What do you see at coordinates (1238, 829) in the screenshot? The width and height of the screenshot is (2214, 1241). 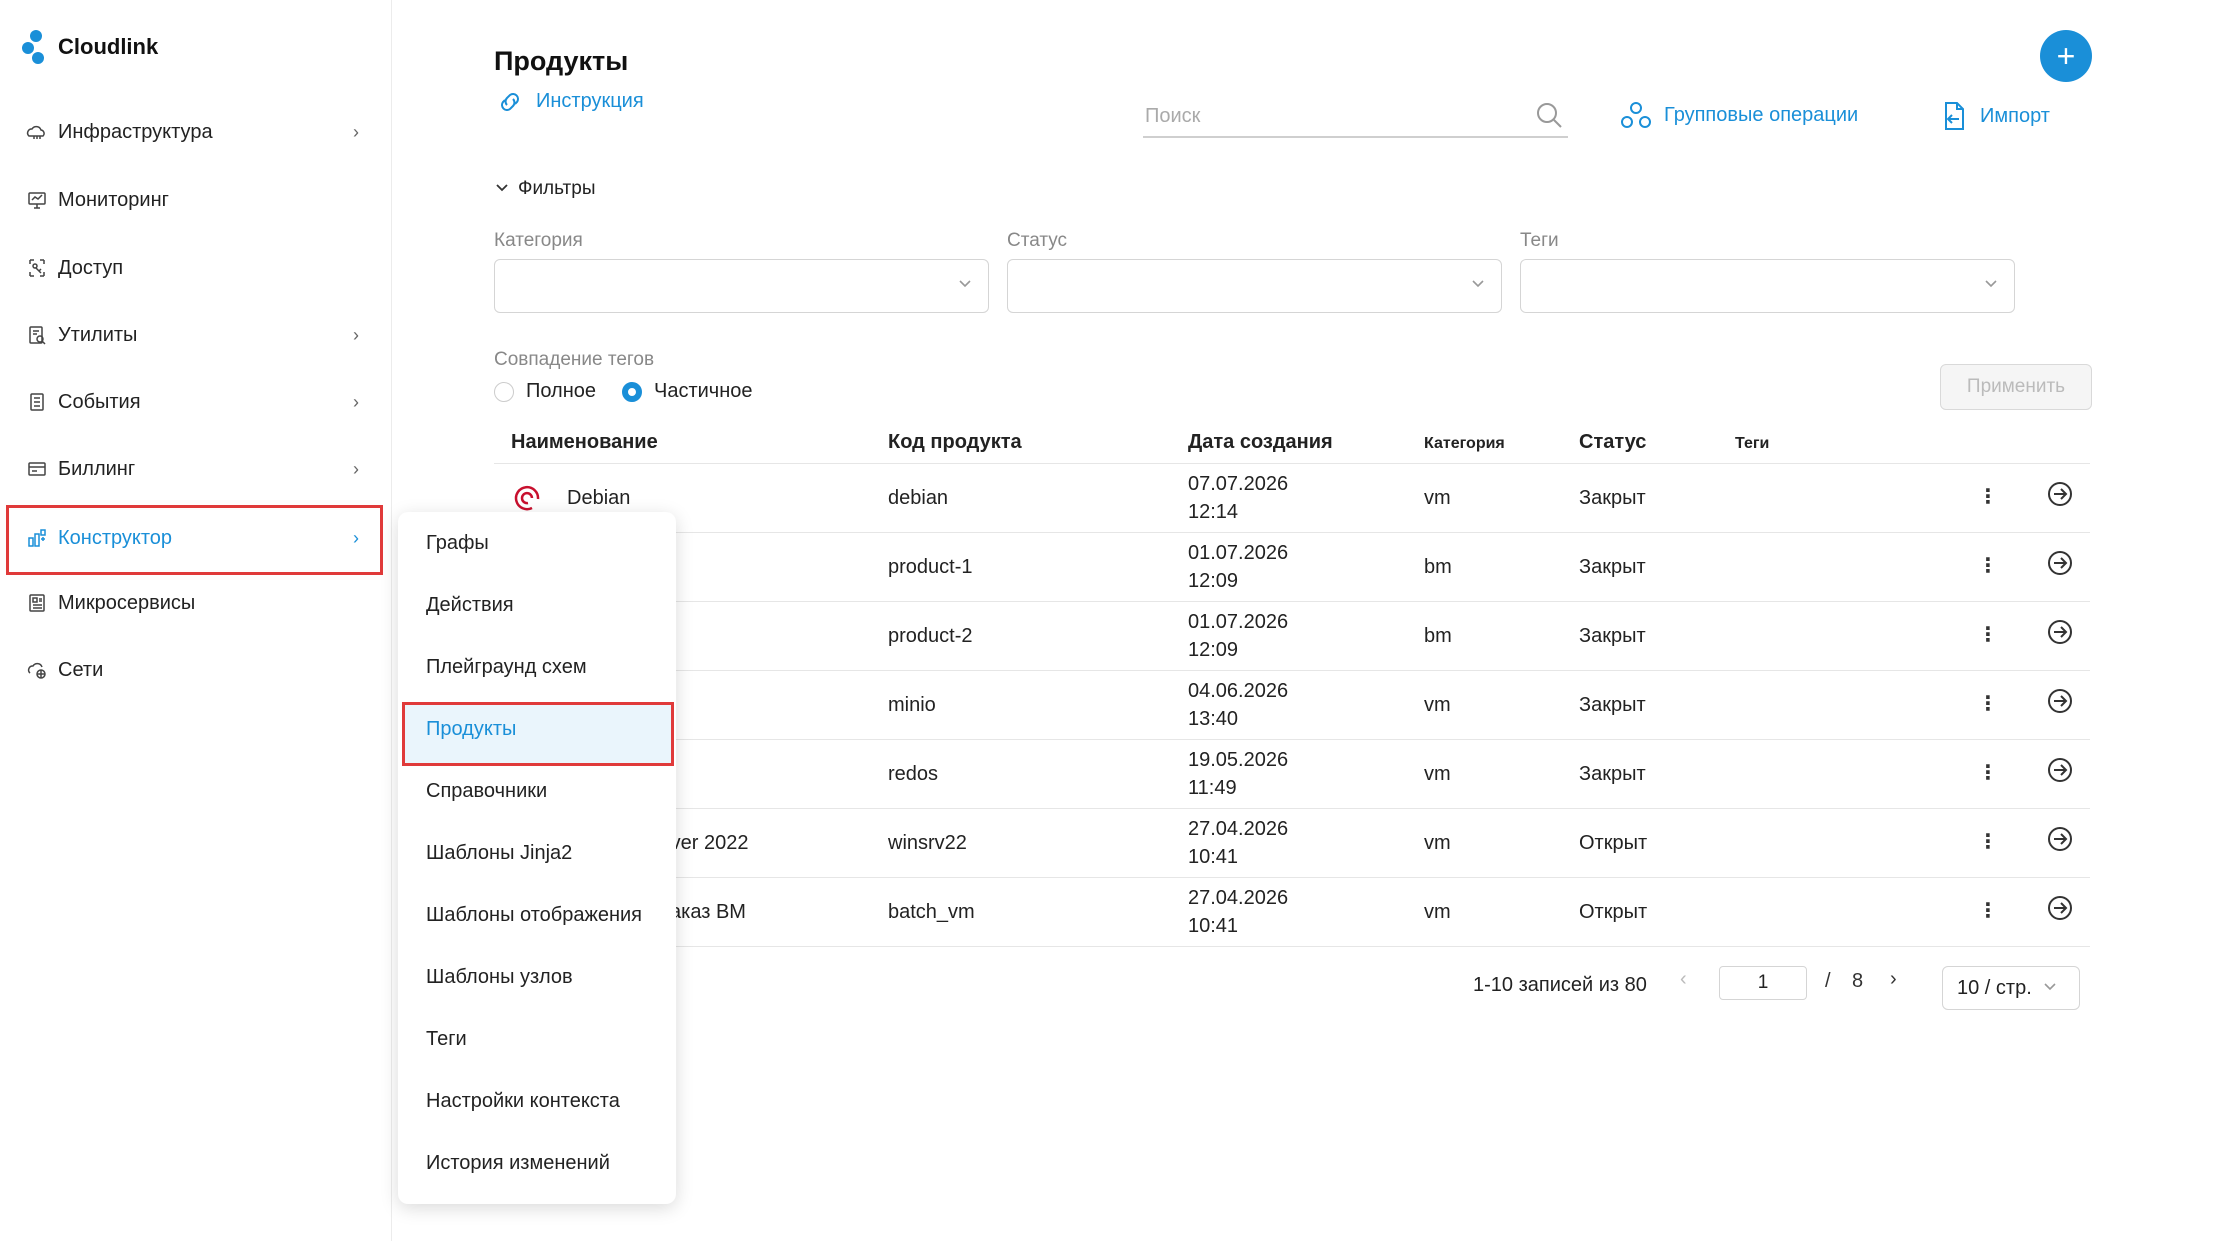 I see `row-date: 27.04.2026` at bounding box center [1238, 829].